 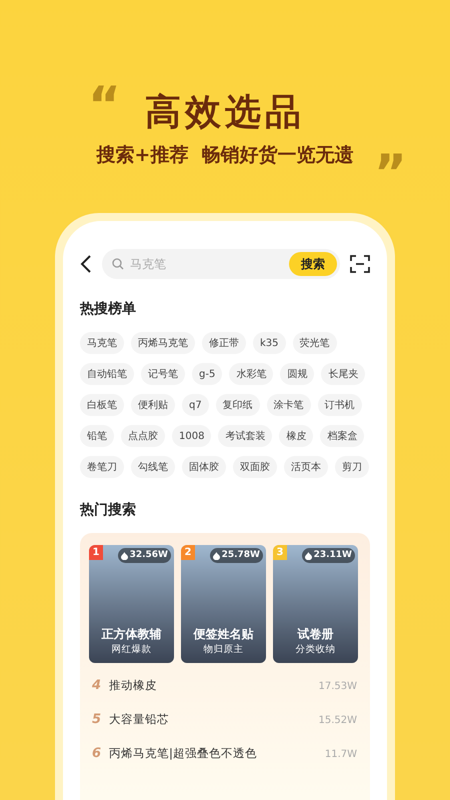 I want to click on search-field: 马克笔 搜索, so click(x=221, y=264).